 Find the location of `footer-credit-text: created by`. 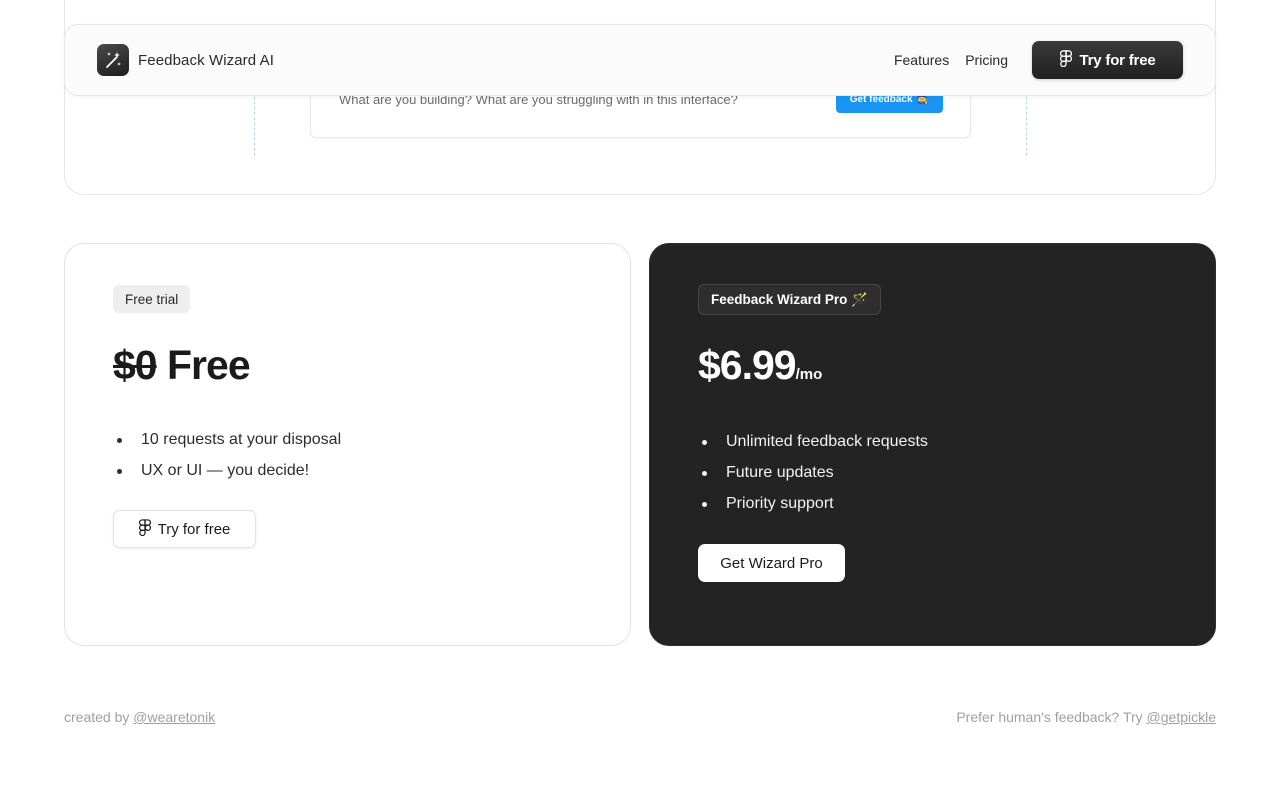

footer-credit-text: created by is located at coordinates (99, 717).